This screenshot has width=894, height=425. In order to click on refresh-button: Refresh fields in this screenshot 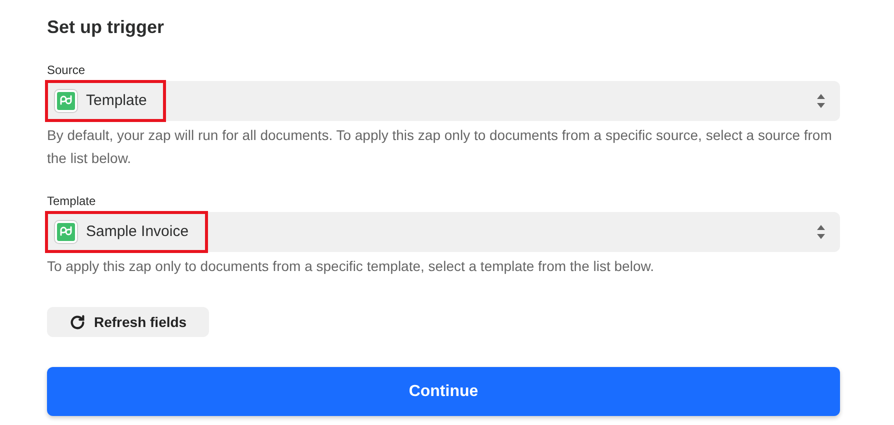, I will do `click(128, 322)`.